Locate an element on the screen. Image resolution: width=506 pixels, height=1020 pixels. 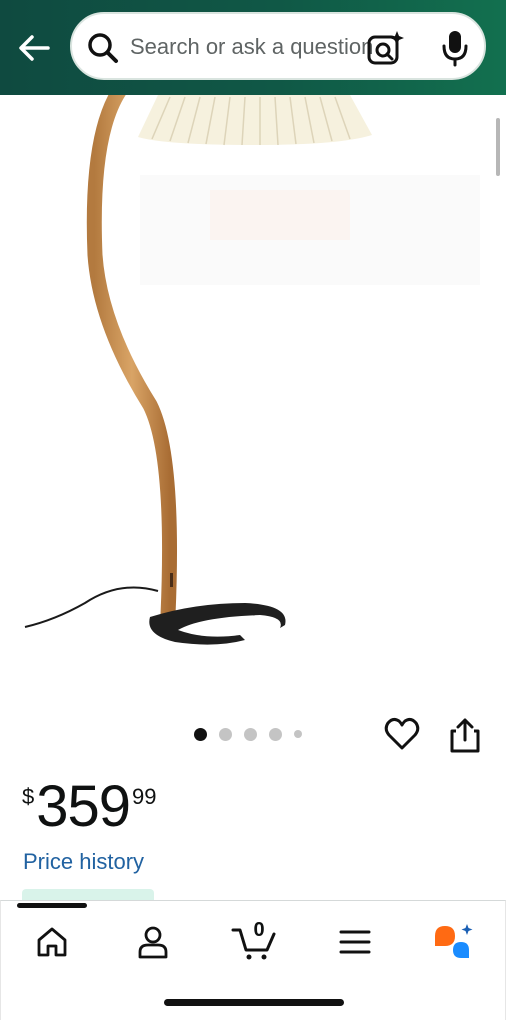
search-icon is located at coordinates (103, 48).